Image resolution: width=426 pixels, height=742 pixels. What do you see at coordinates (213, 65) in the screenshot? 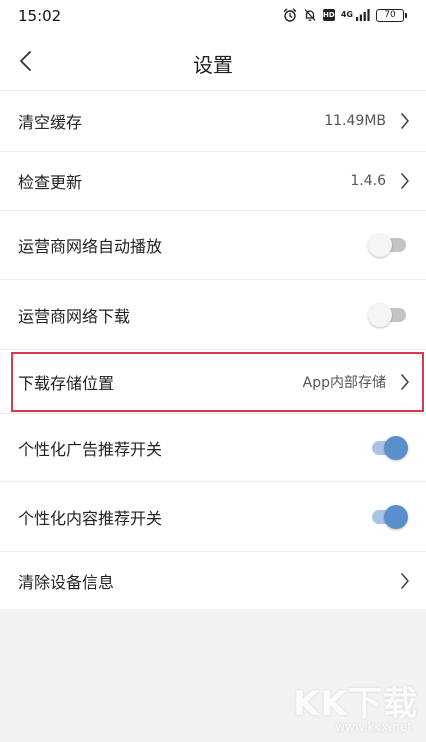
I see `page-title: 设置` at bounding box center [213, 65].